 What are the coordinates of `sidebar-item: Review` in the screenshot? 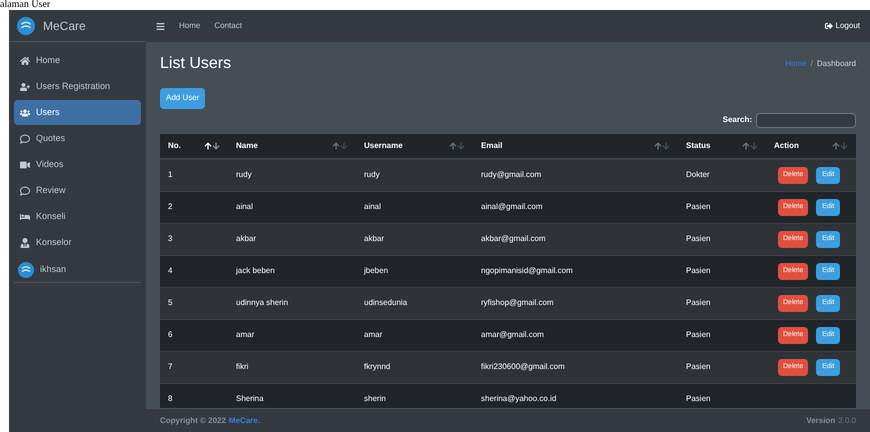 It's located at (77, 190).